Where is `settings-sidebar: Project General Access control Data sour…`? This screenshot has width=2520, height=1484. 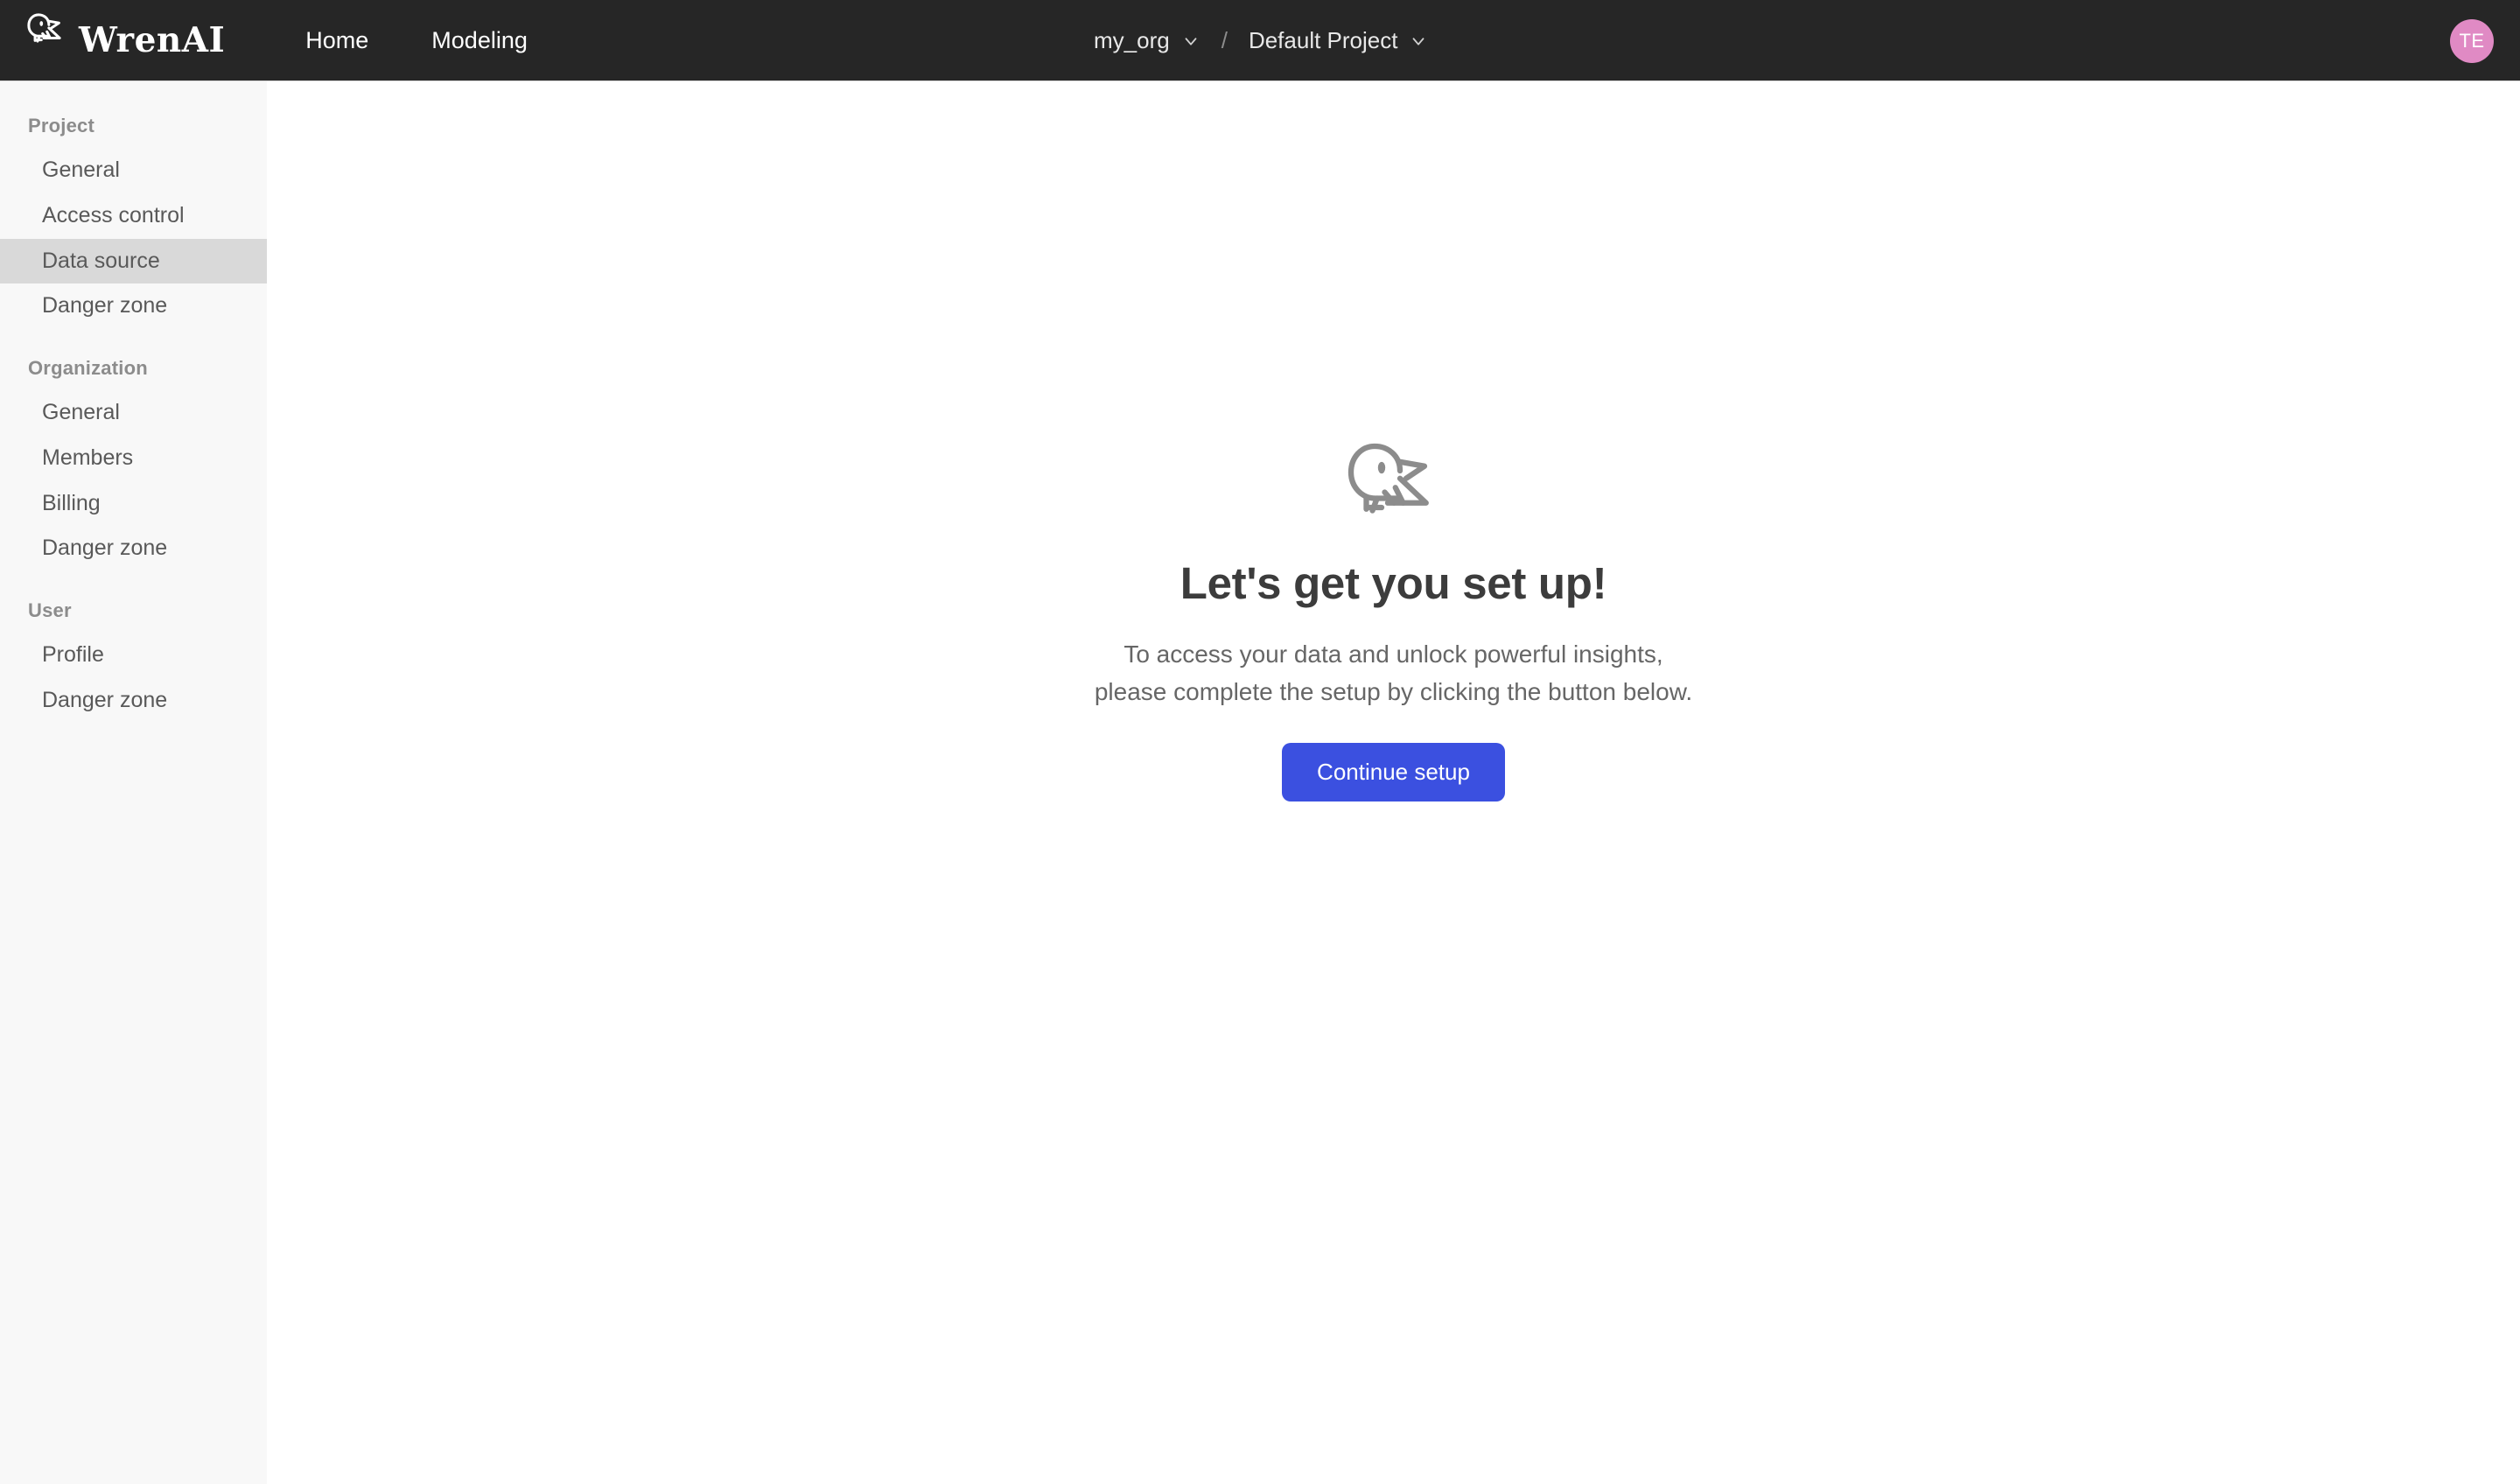 settings-sidebar: Project General Access control Data sour… is located at coordinates (133, 782).